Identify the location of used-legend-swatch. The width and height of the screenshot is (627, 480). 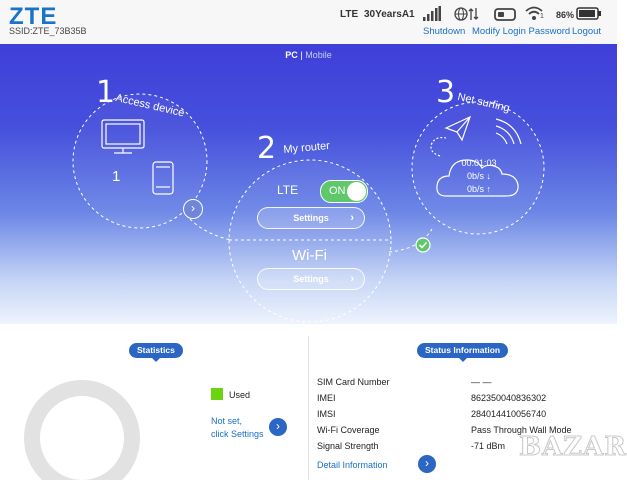
(217, 394).